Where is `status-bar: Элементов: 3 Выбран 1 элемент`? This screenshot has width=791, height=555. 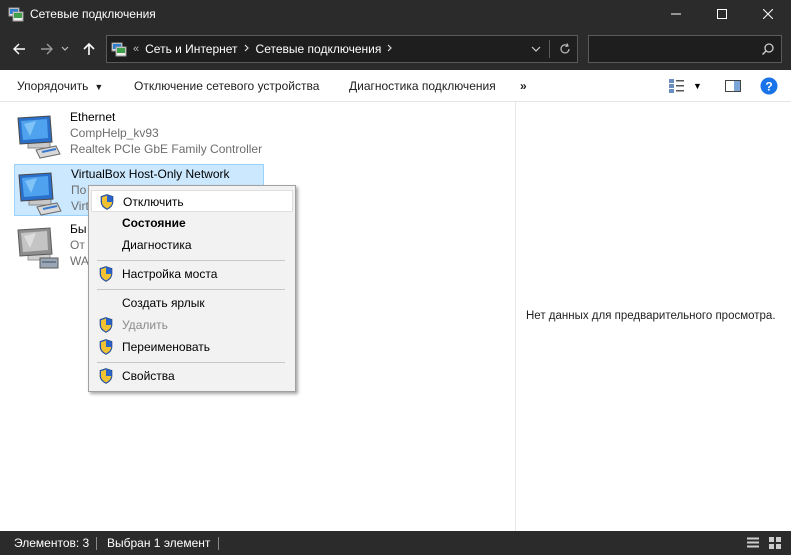 status-bar: Элементов: 3 Выбран 1 элемент is located at coordinates (395, 543).